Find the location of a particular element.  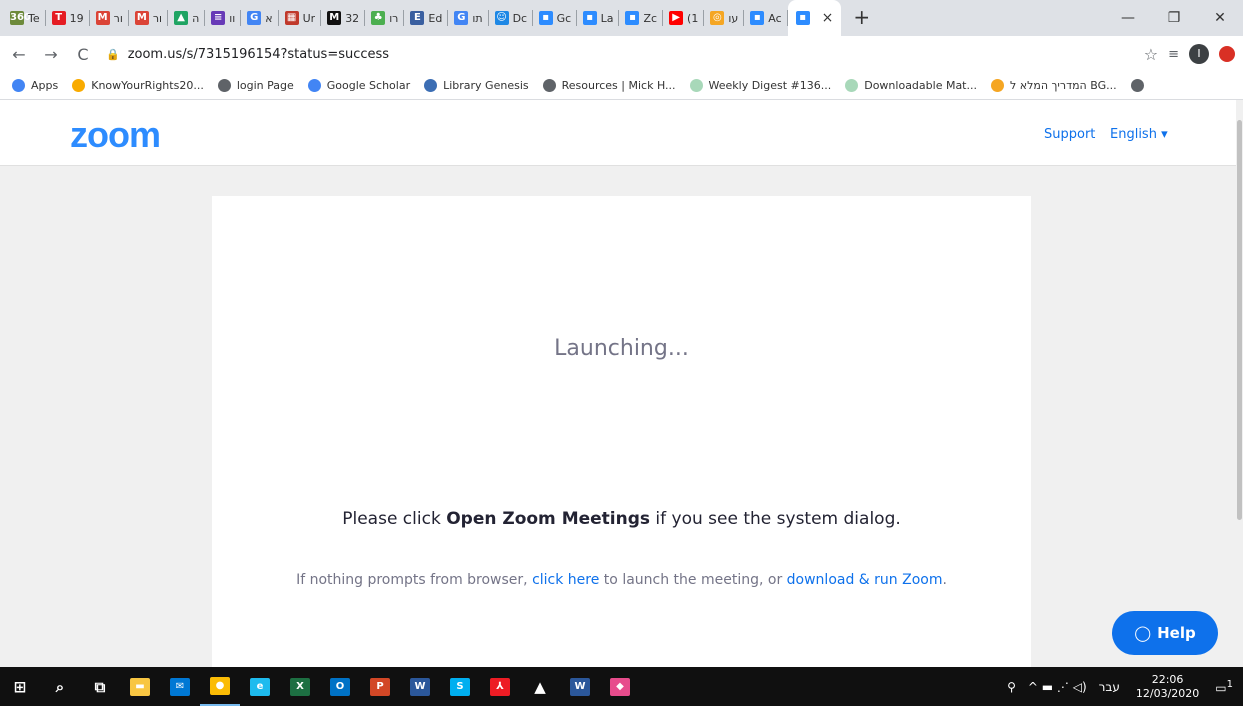

powerpoint-icon: P is located at coordinates (380, 686).